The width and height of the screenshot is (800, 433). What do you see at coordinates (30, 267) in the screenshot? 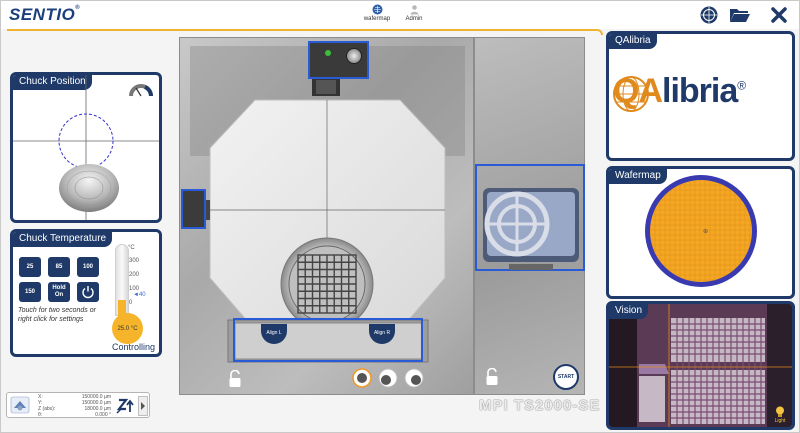
I see `preset-25-button: 25` at bounding box center [30, 267].